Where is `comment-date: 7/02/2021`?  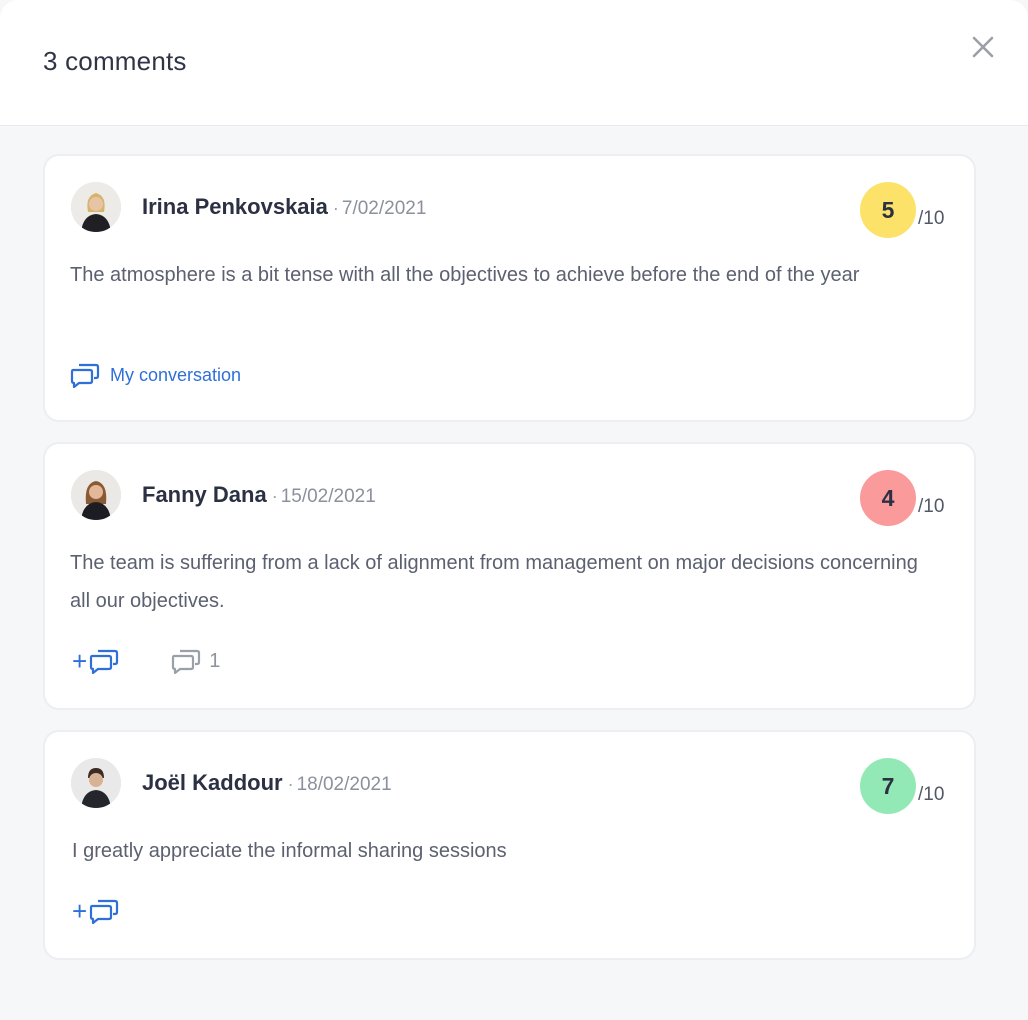 comment-date: 7/02/2021 is located at coordinates (384, 208).